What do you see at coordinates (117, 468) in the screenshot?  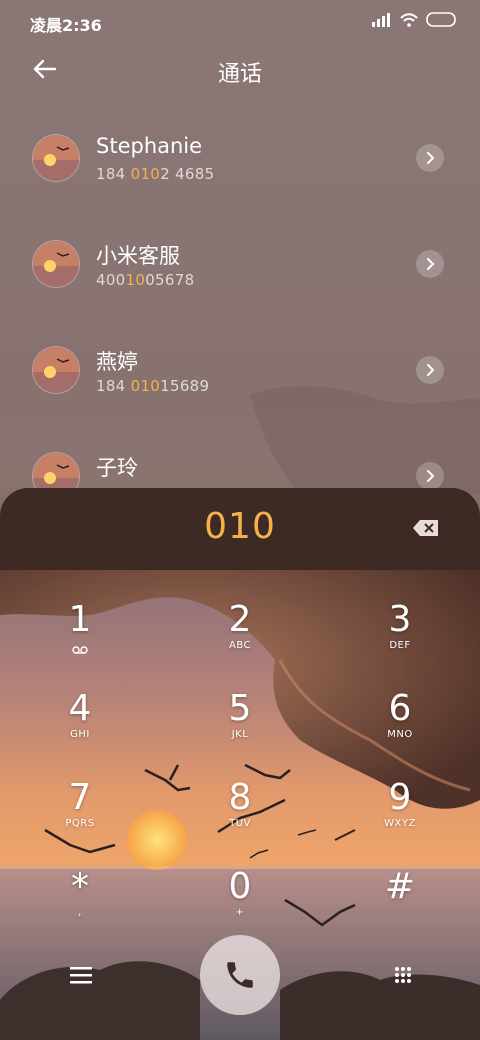 I see `contact-name: 子玲` at bounding box center [117, 468].